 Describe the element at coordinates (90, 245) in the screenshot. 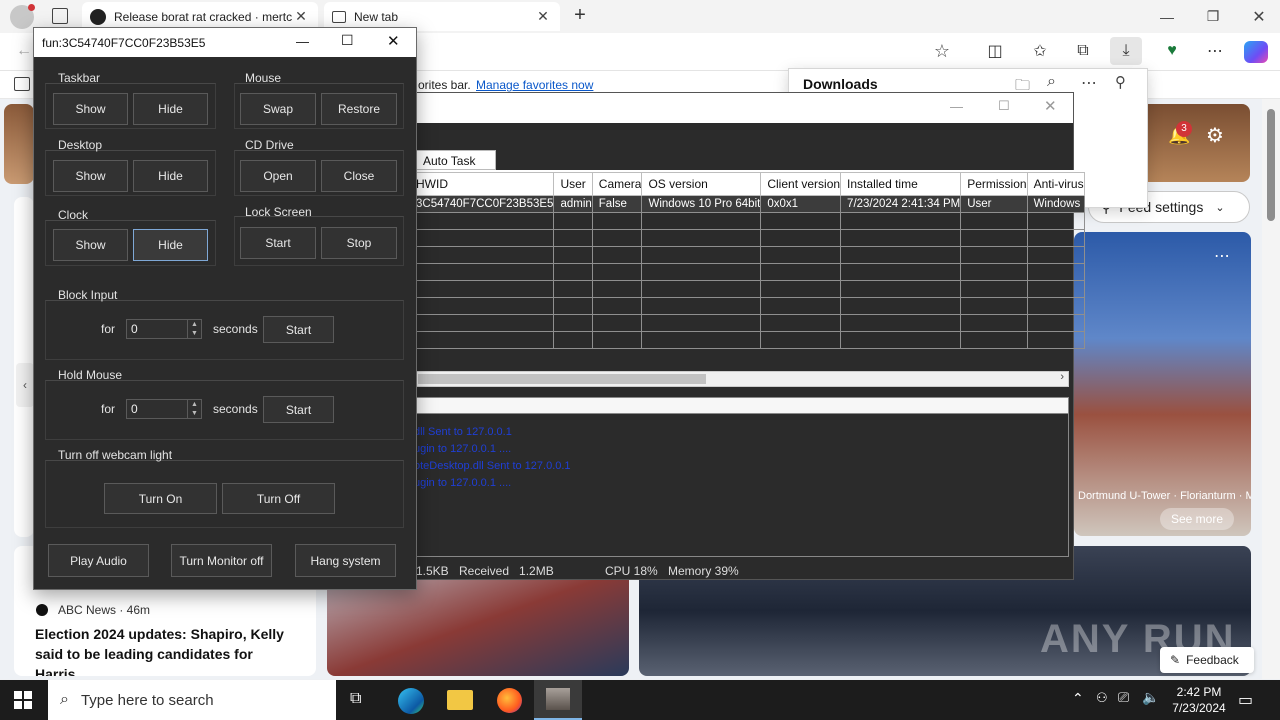

I see `clock-show-button: Show` at that location.